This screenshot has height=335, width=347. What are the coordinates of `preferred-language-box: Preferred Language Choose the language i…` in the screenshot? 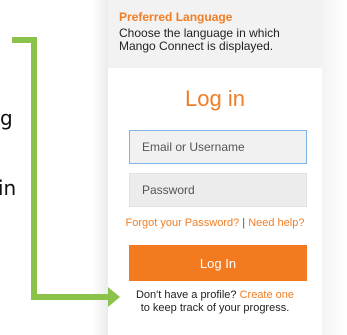 It's located at (215, 34).